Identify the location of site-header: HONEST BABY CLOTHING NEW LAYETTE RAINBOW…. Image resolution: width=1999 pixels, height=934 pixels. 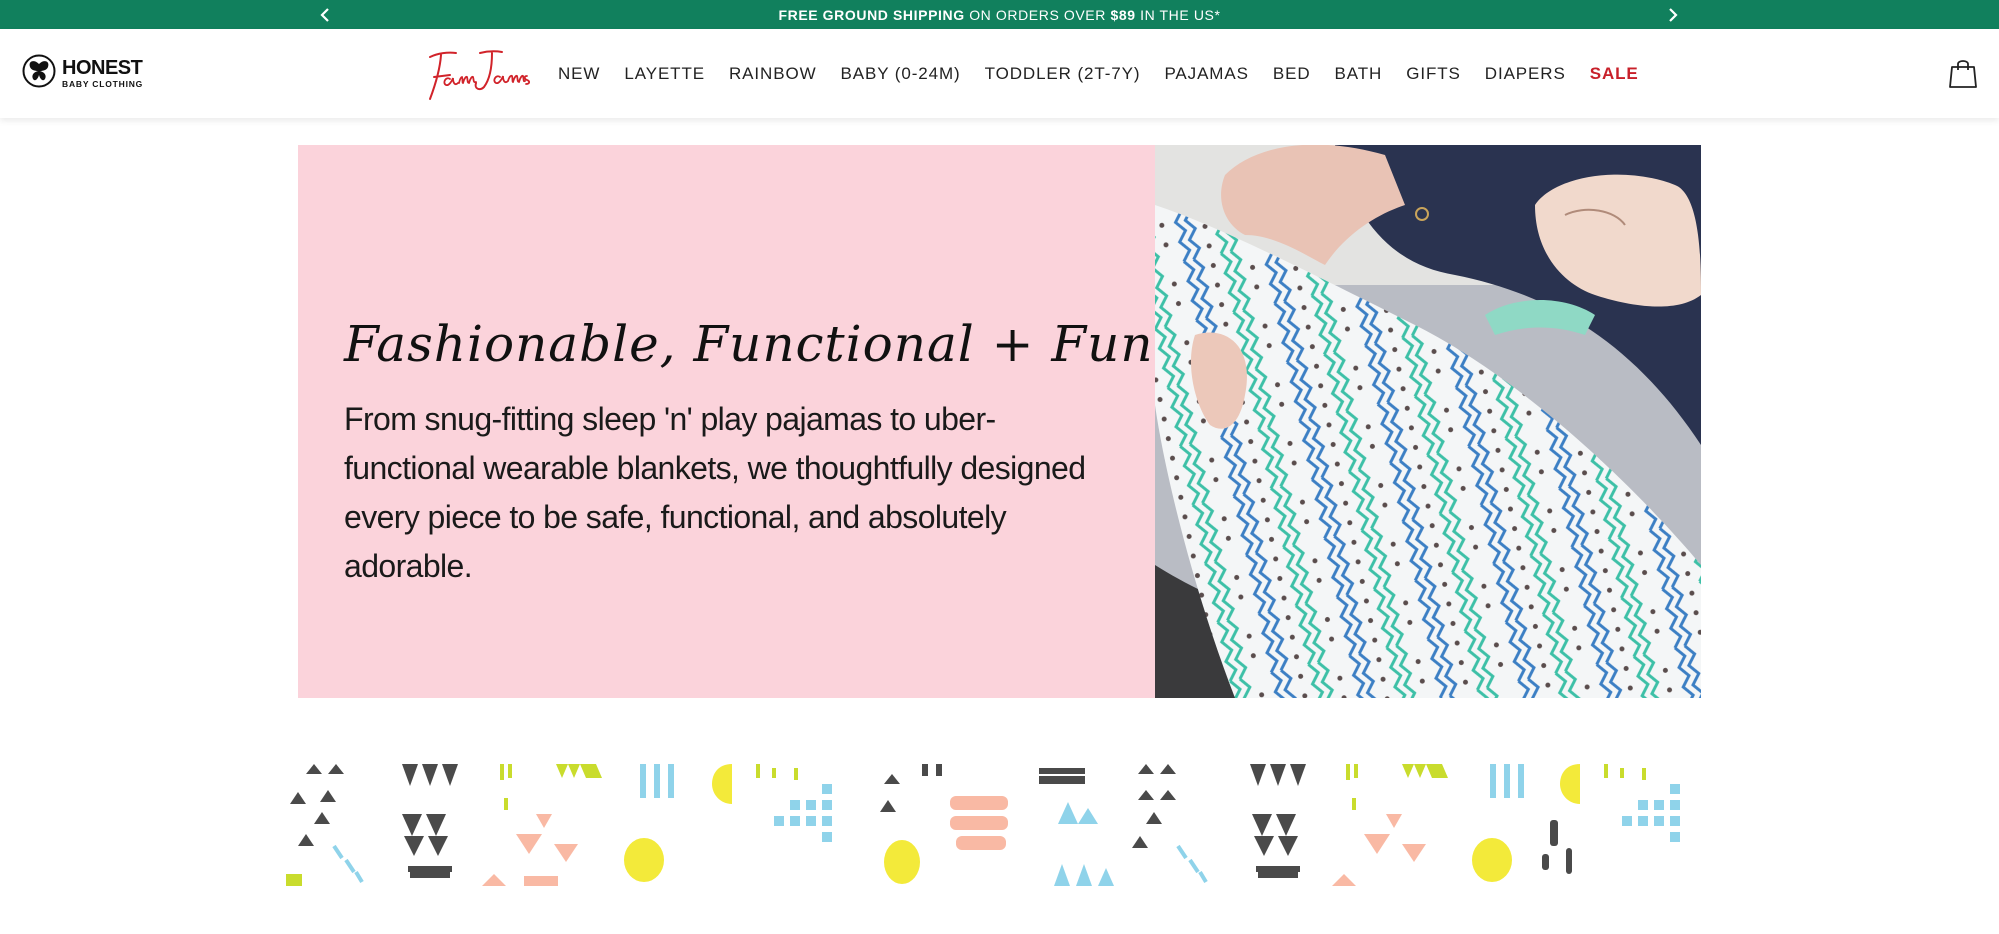
(999, 73).